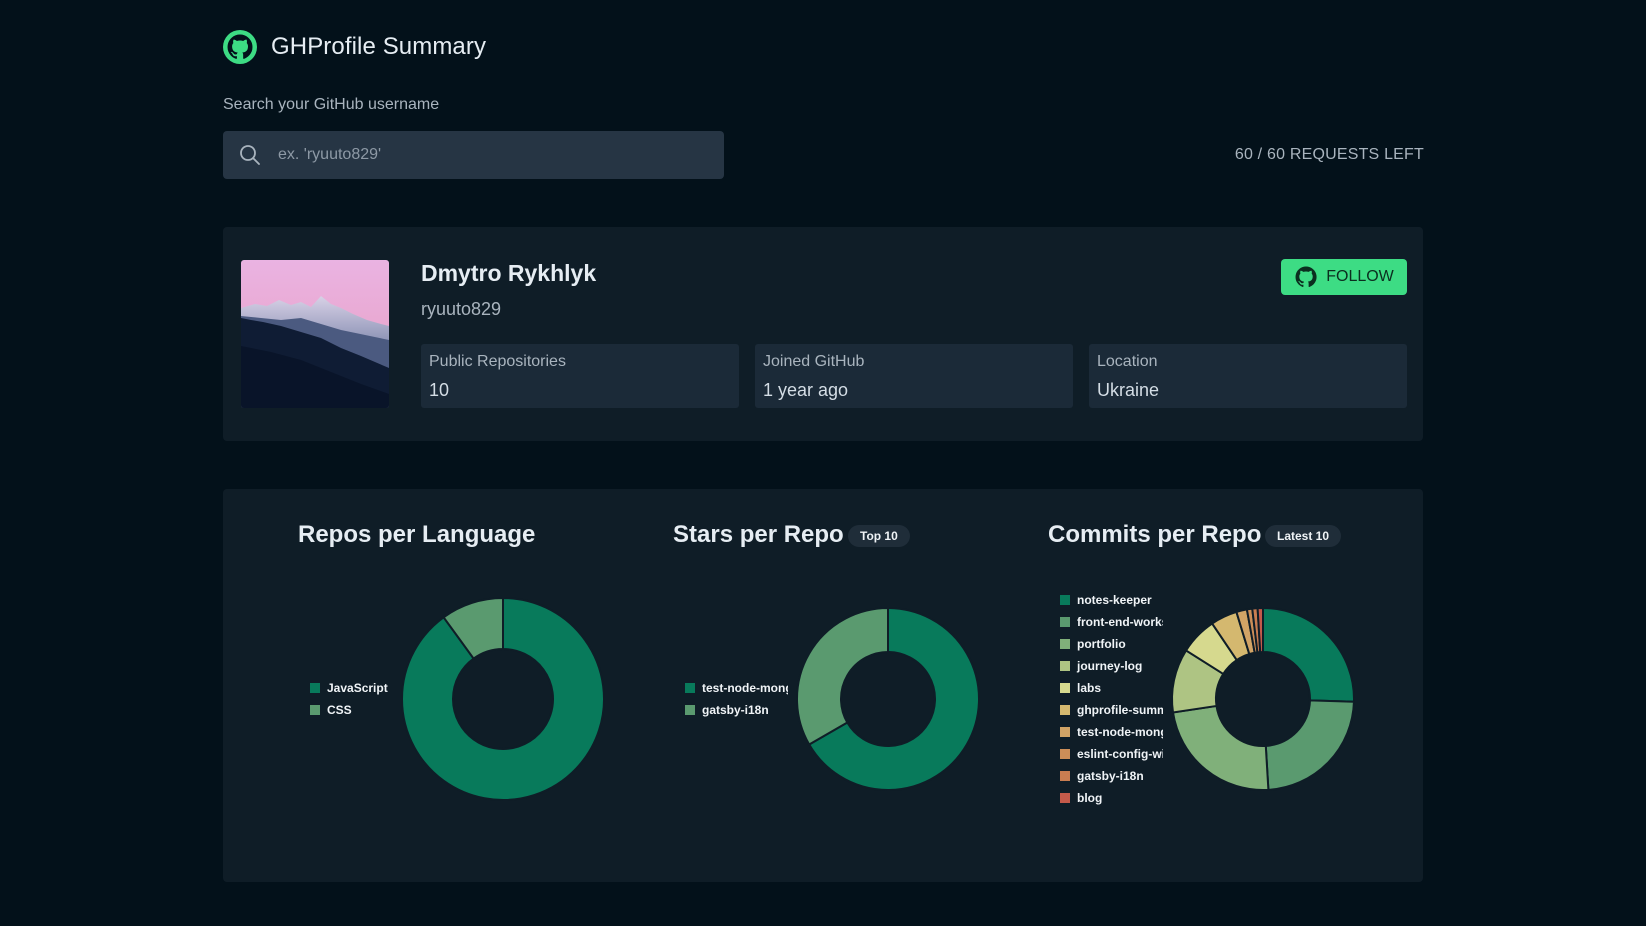  What do you see at coordinates (240, 47) in the screenshot?
I see `github-logo-icon` at bounding box center [240, 47].